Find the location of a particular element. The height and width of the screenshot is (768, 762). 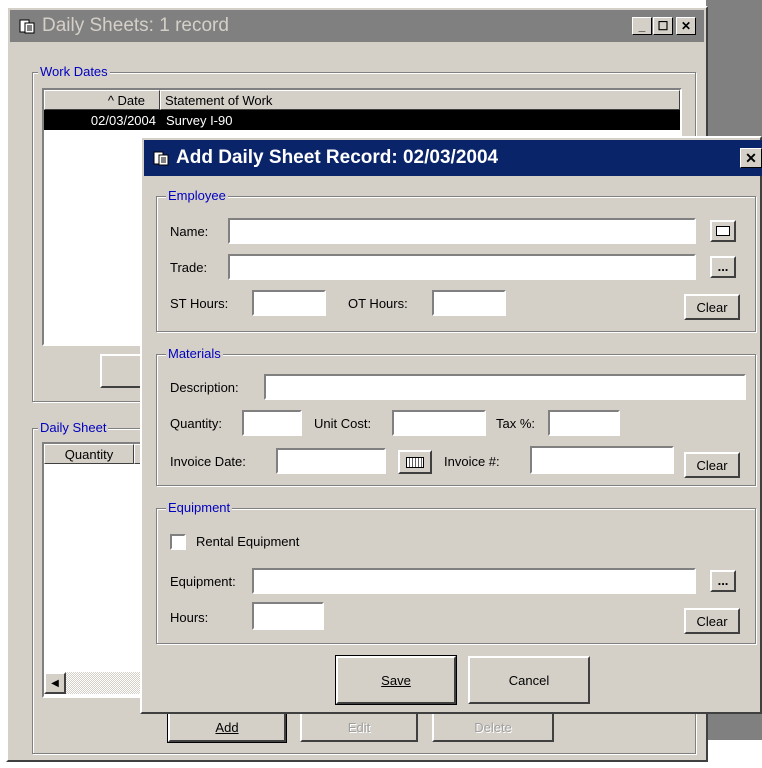

invoice-number-field is located at coordinates (602, 460).